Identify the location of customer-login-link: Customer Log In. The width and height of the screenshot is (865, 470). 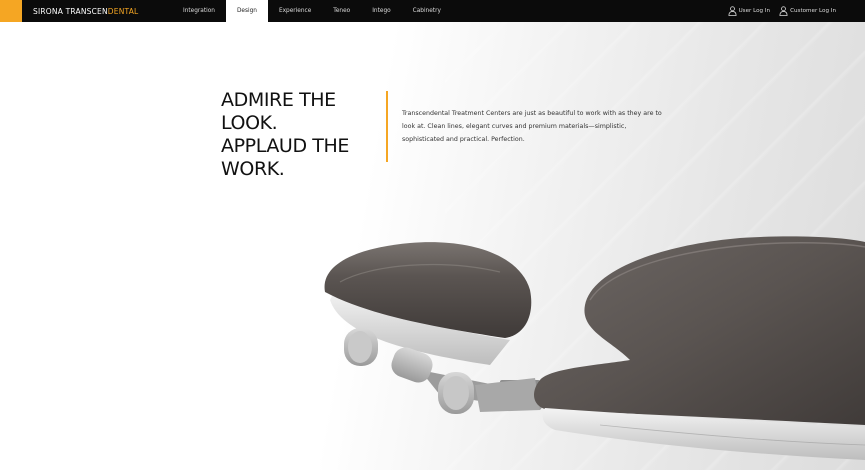
(807, 11).